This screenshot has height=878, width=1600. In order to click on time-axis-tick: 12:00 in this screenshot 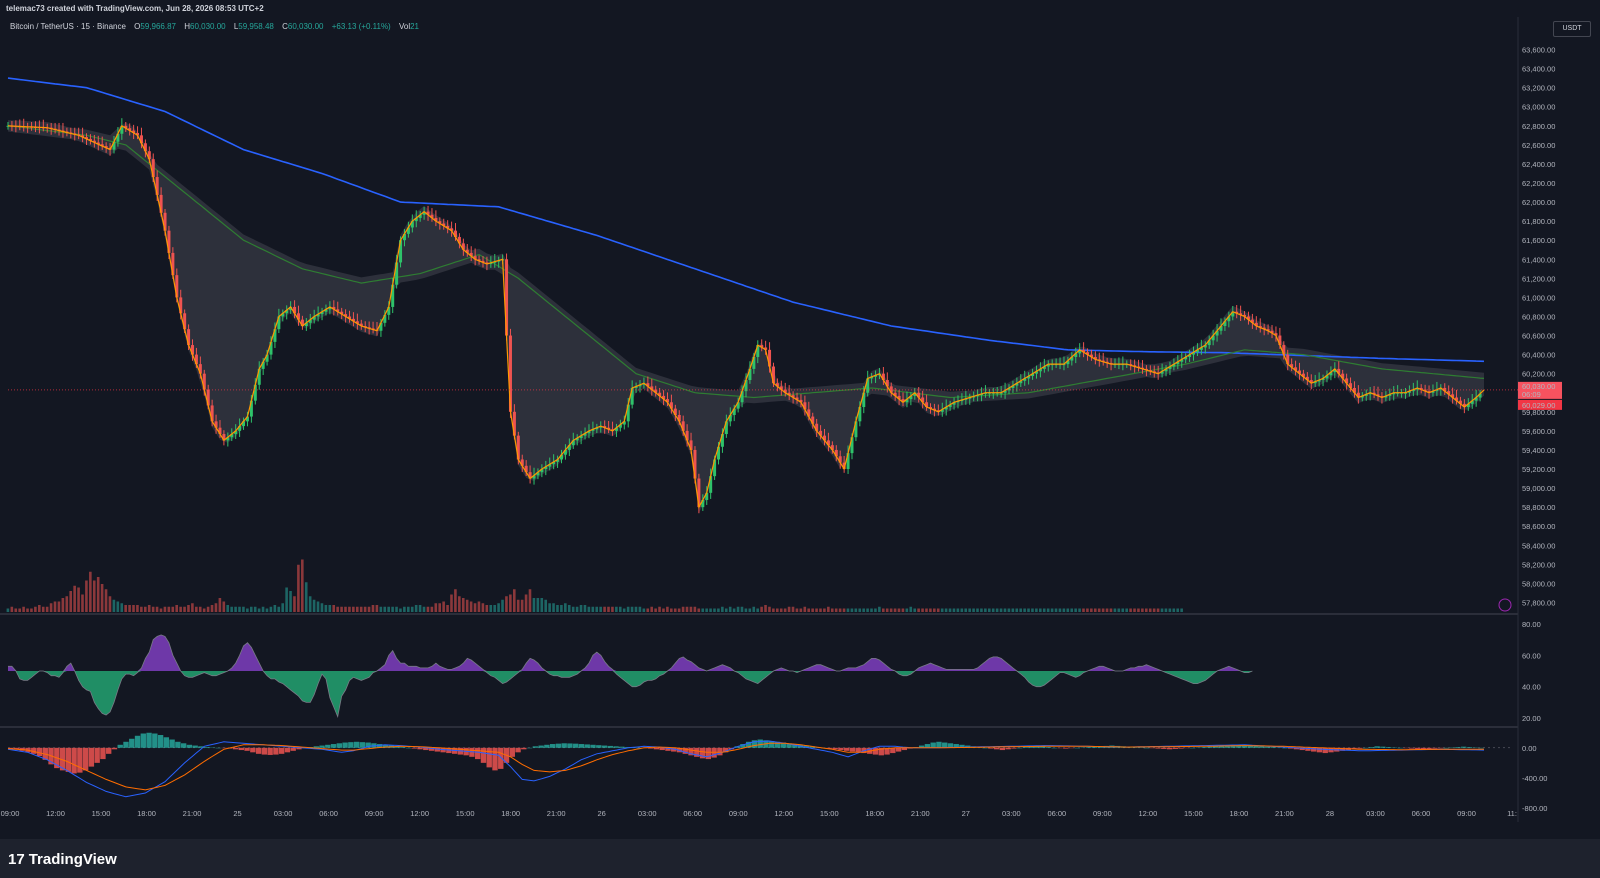, I will do `click(419, 813)`.